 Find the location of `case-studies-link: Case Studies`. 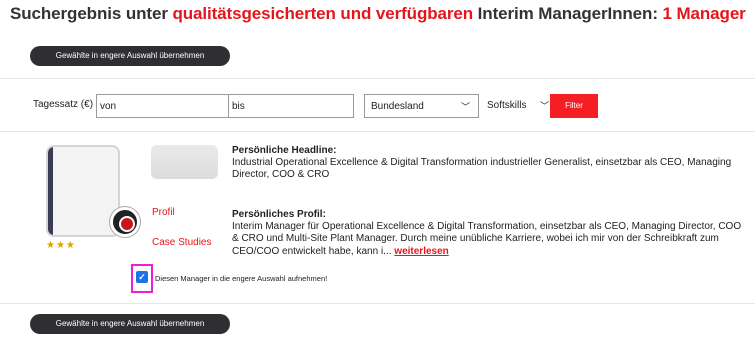

case-studies-link: Case Studies is located at coordinates (181, 242).